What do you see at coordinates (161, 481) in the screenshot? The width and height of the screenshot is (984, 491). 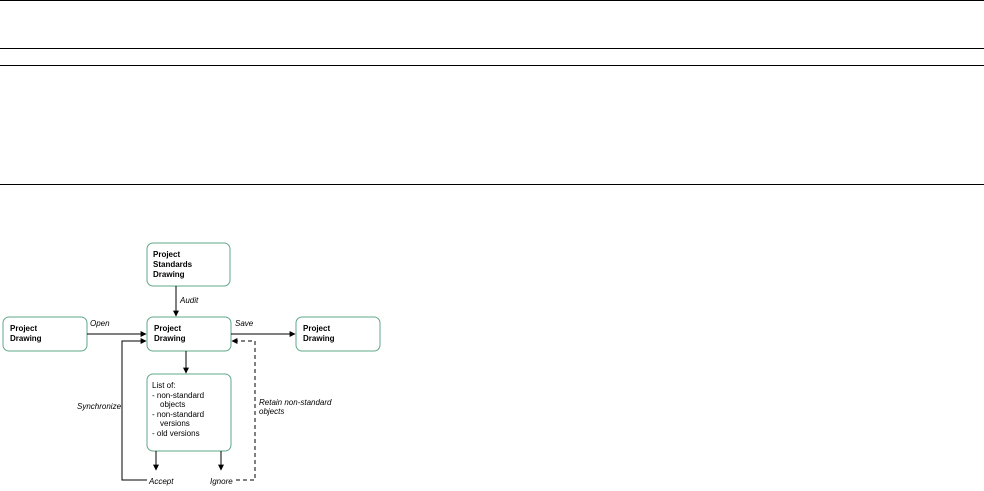 I see `accept-label: Accept` at bounding box center [161, 481].